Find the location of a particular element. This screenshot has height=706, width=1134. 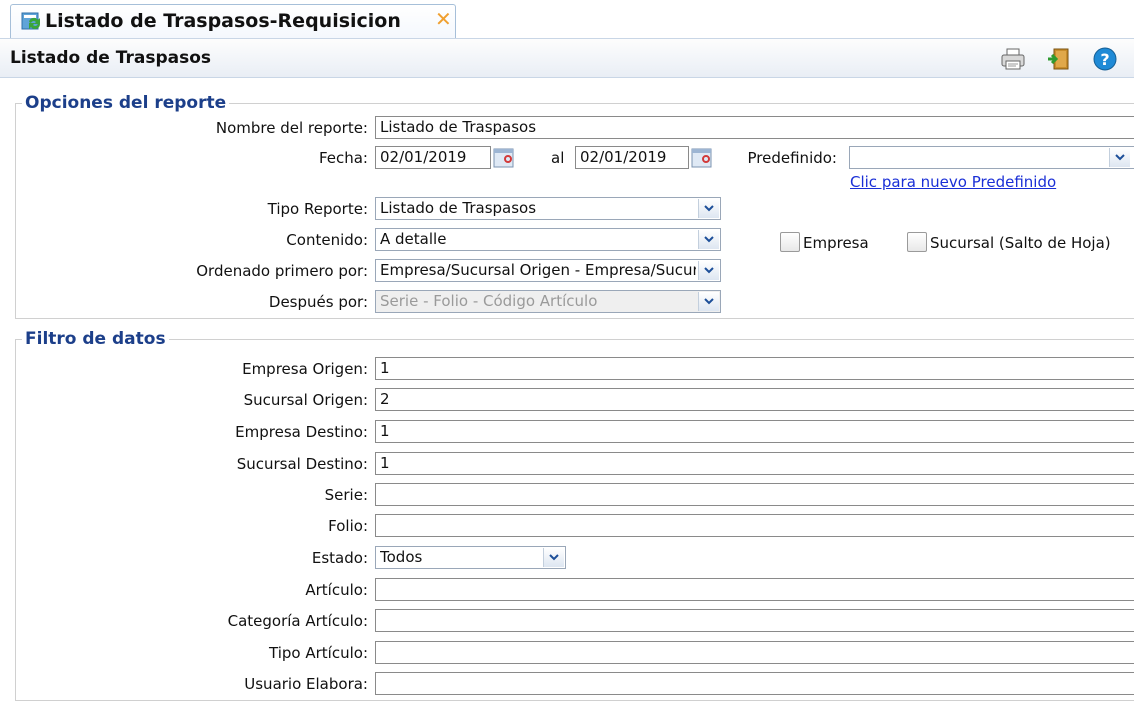

date-label: Fecha: is located at coordinates (343, 158).